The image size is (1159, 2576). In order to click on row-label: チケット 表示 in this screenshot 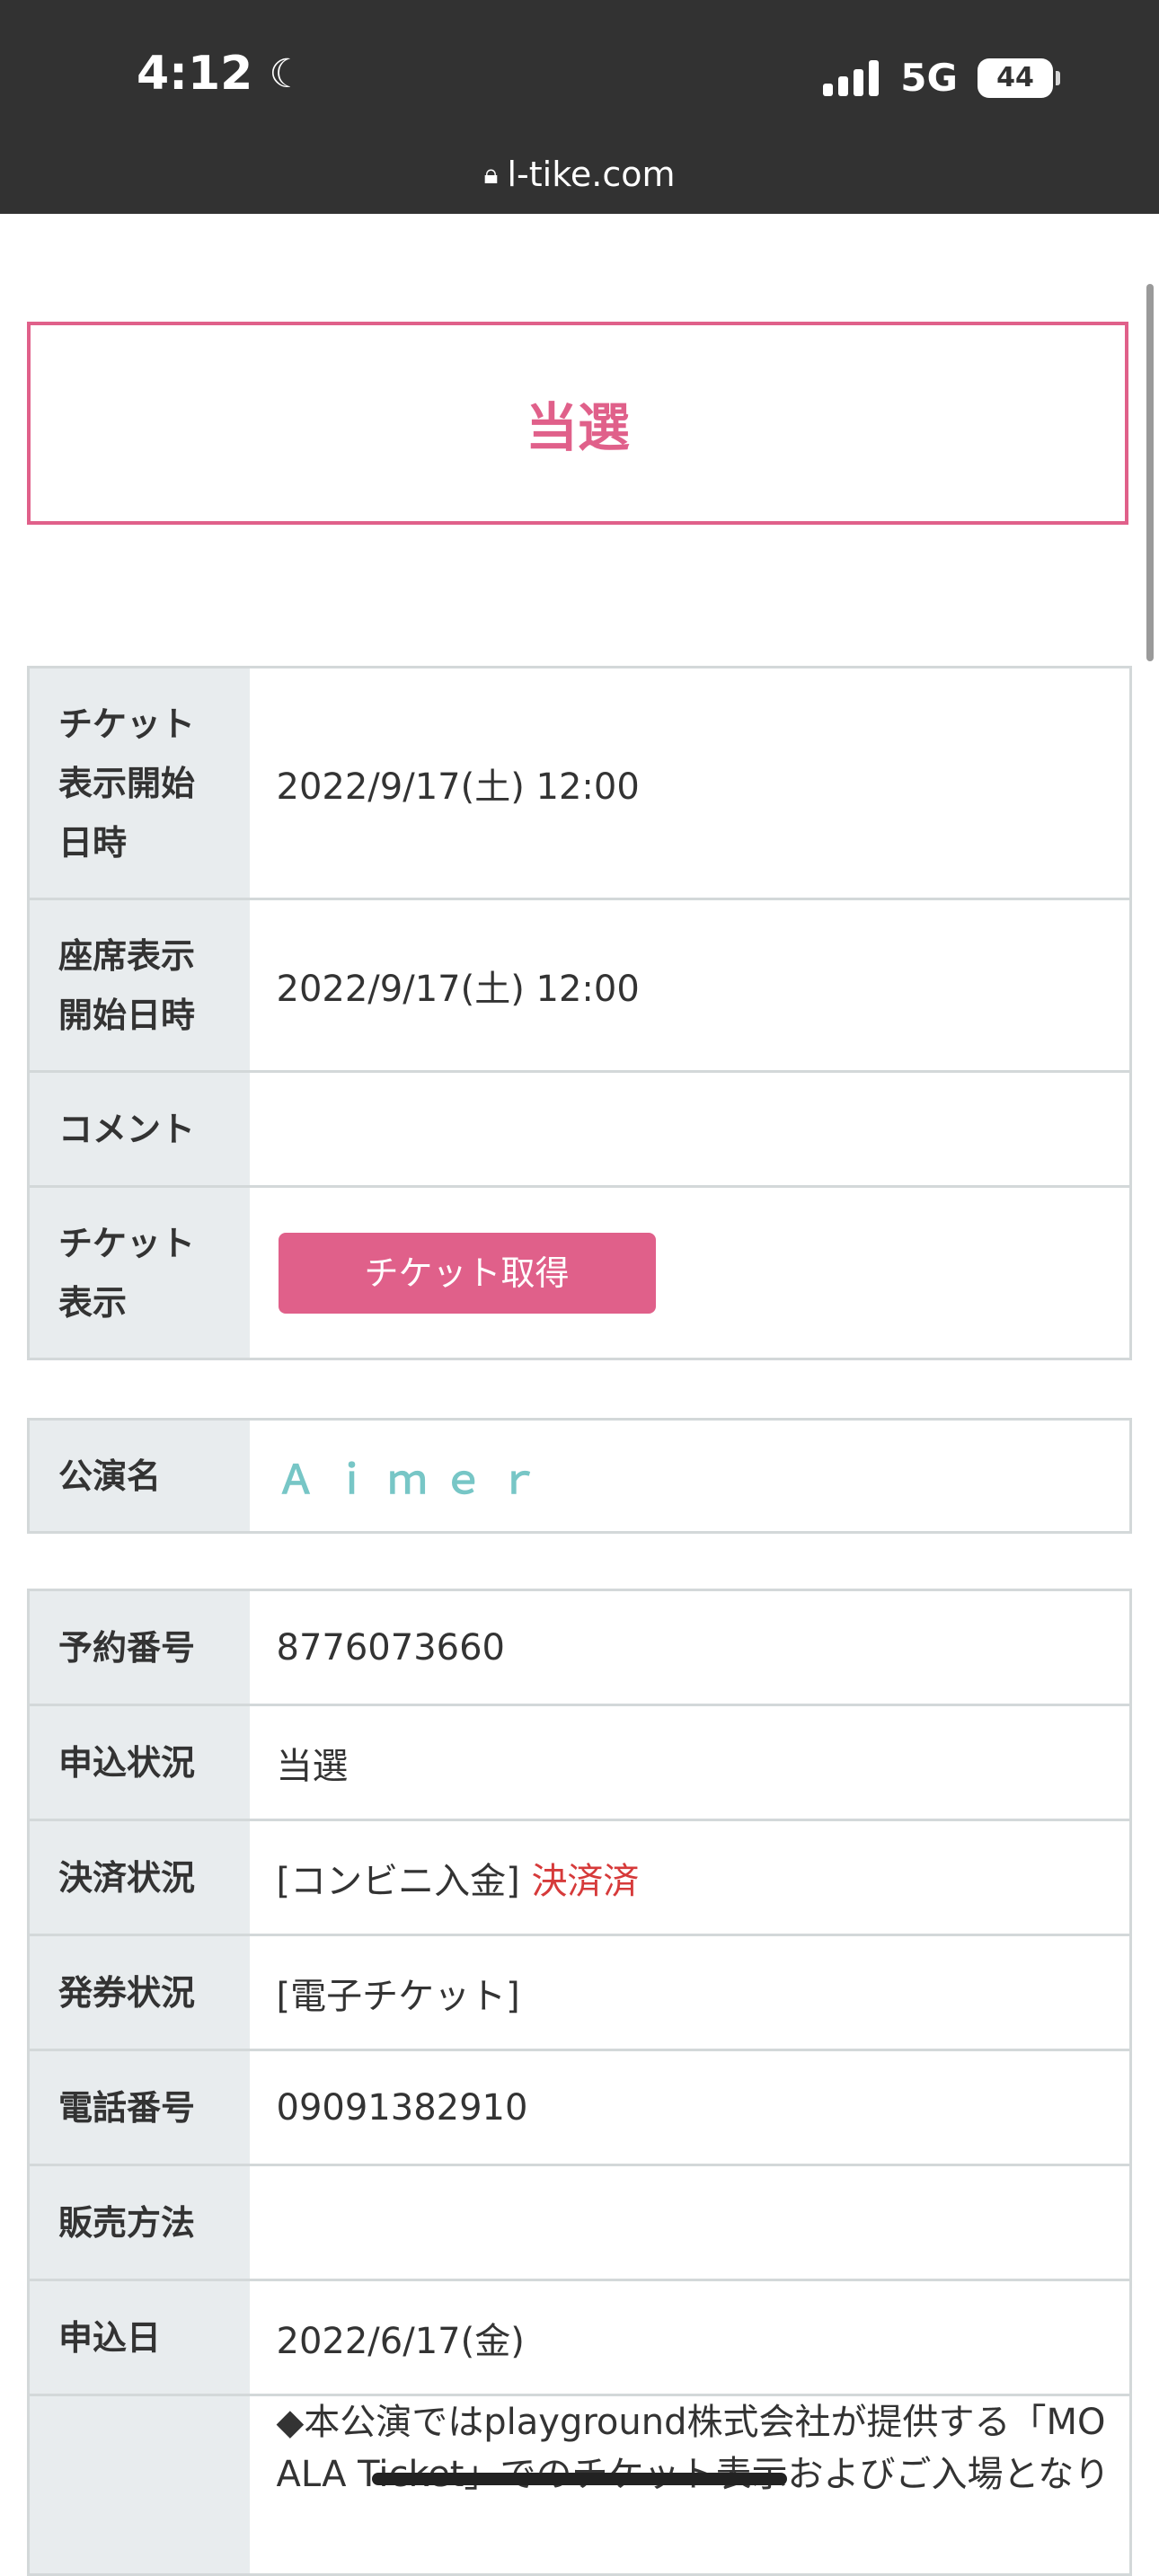, I will do `click(139, 1273)`.